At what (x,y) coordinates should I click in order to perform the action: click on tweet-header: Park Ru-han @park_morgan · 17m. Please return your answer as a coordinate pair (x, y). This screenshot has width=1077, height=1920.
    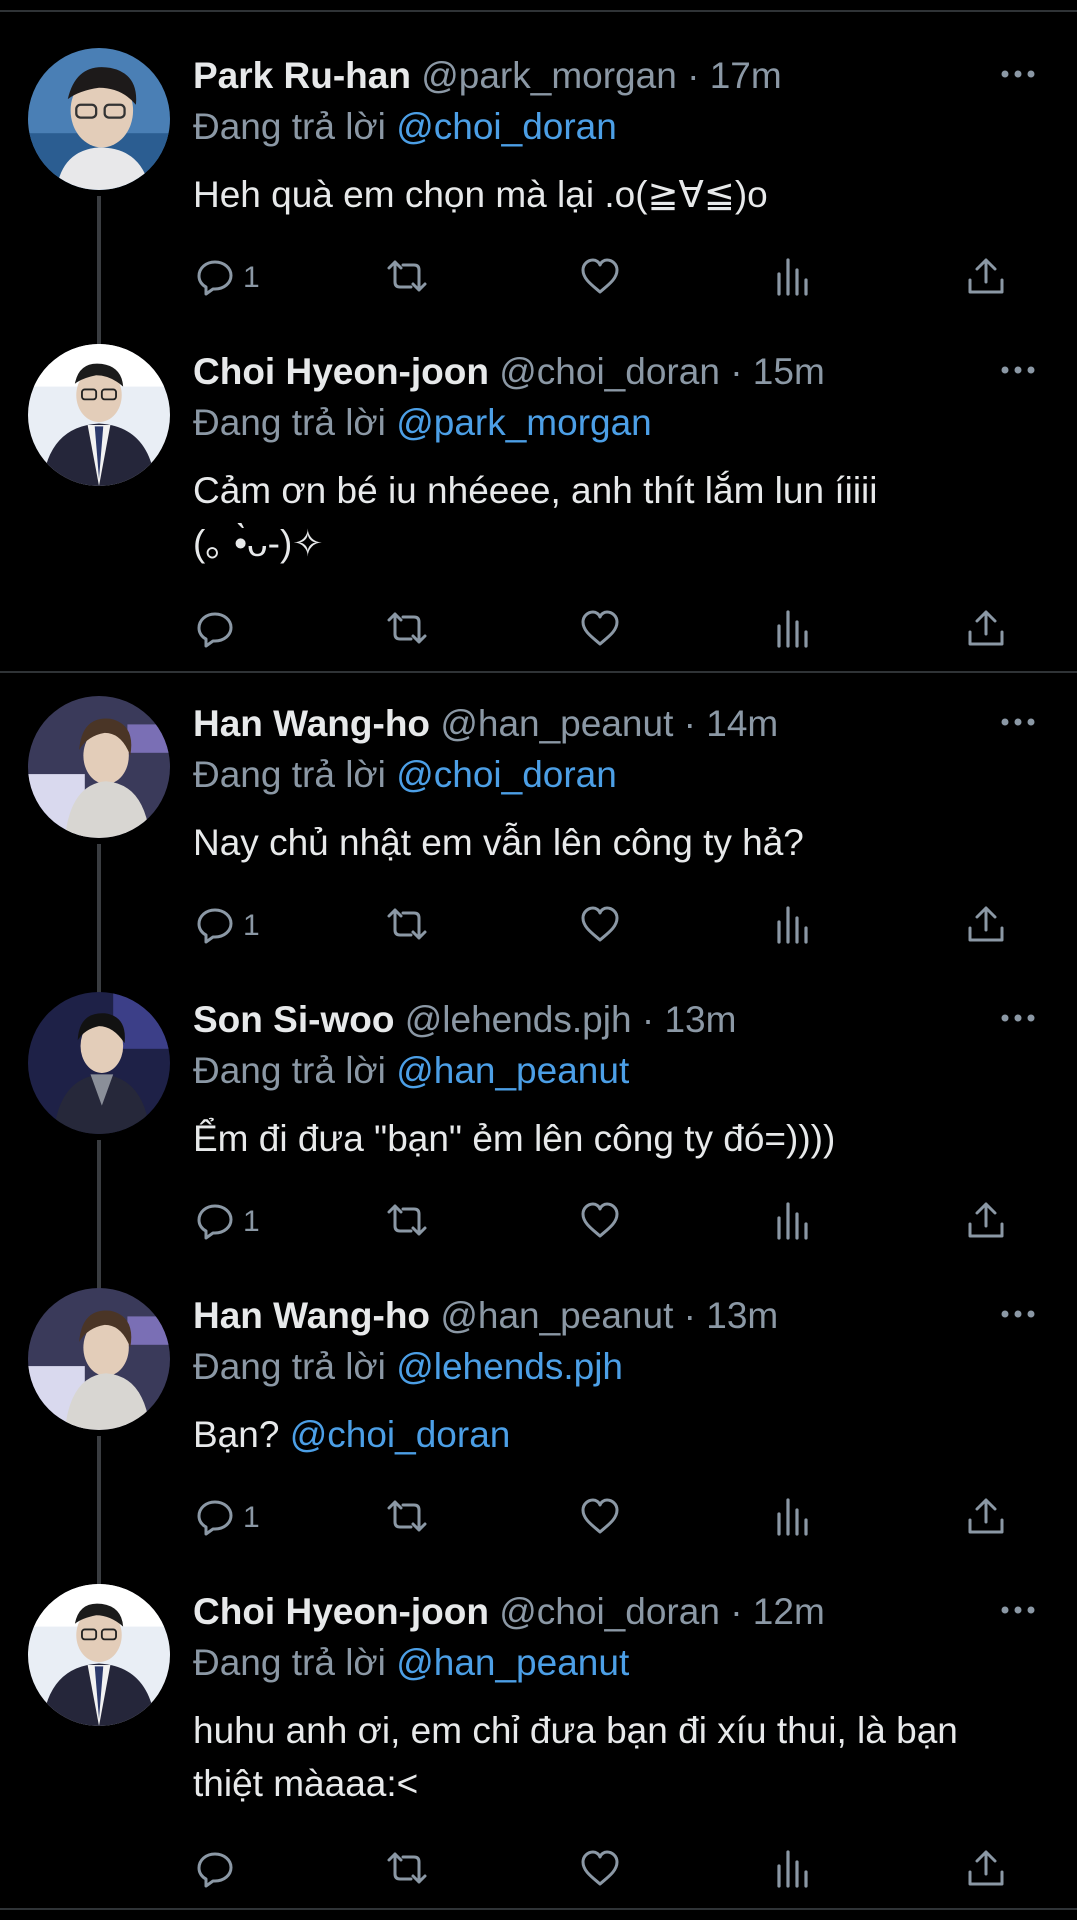
    Looking at the image, I should click on (600, 76).